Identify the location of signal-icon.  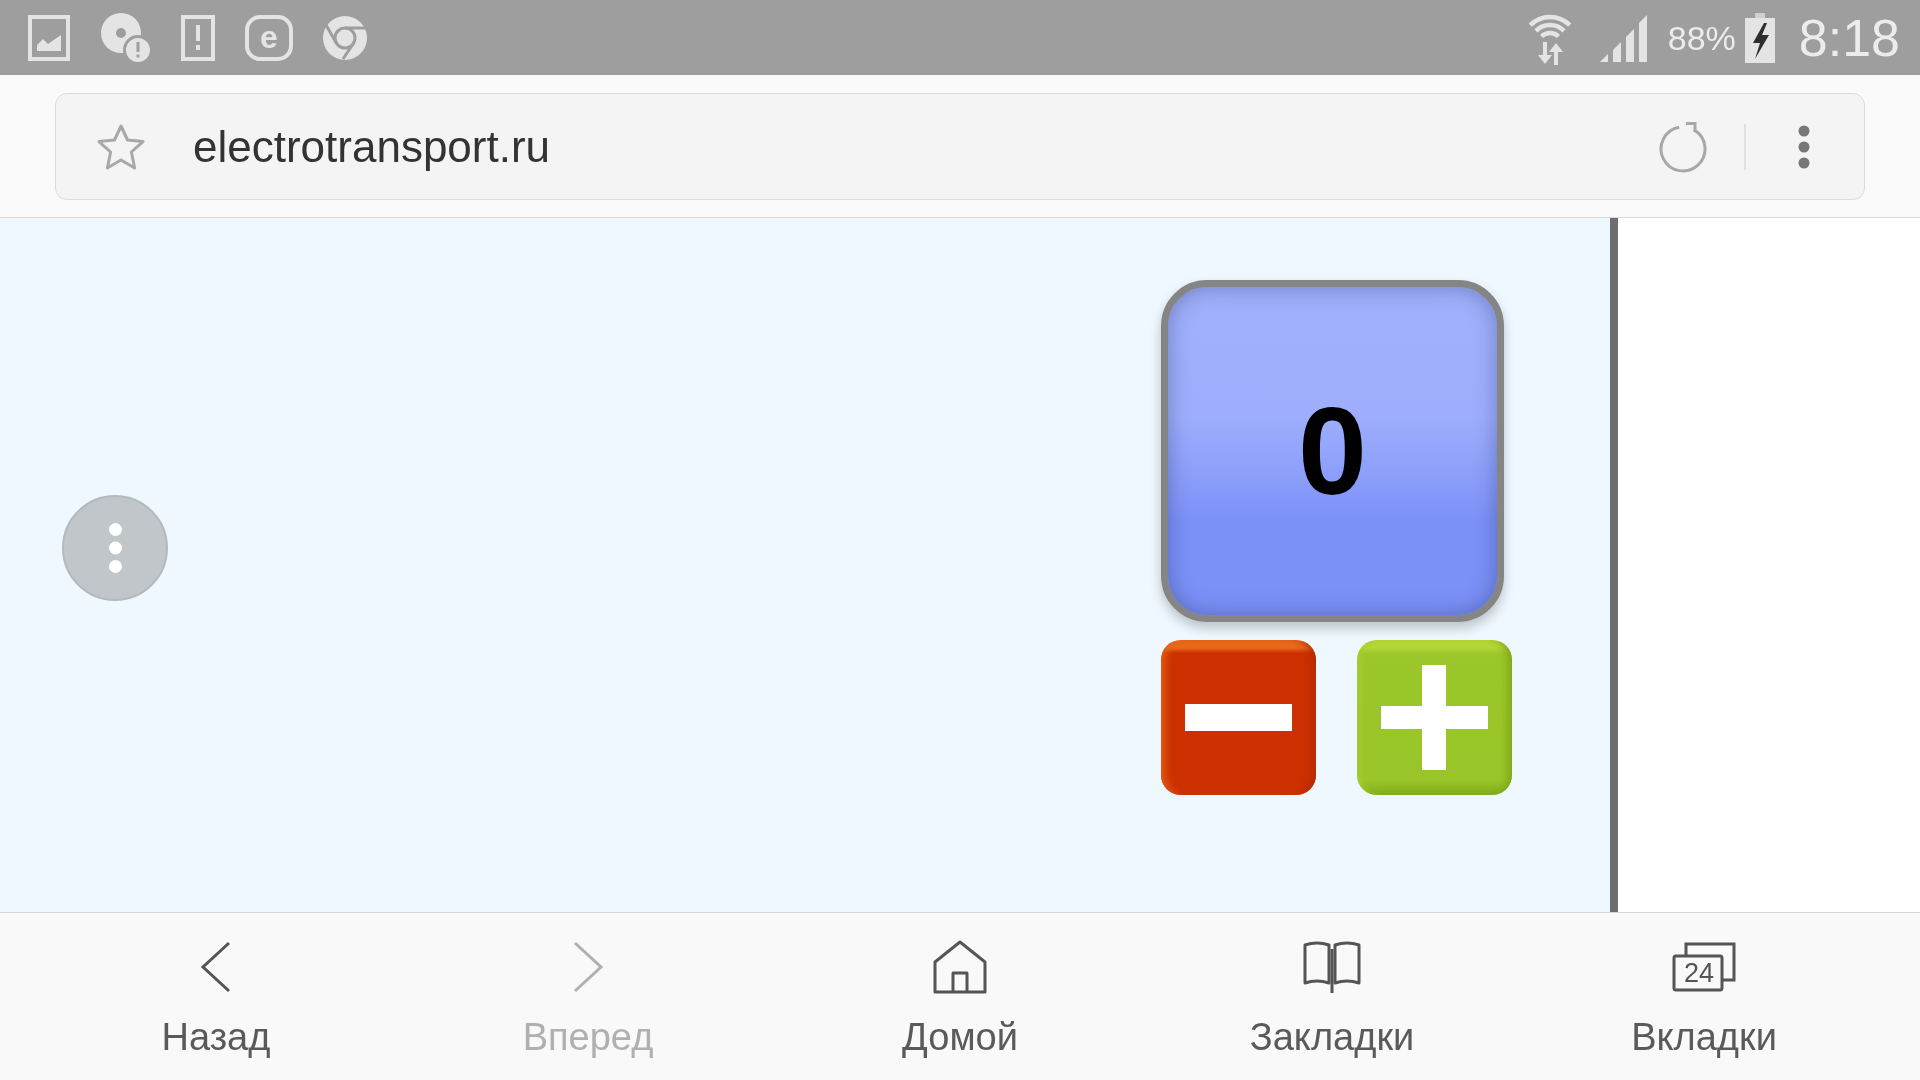
(1623, 37).